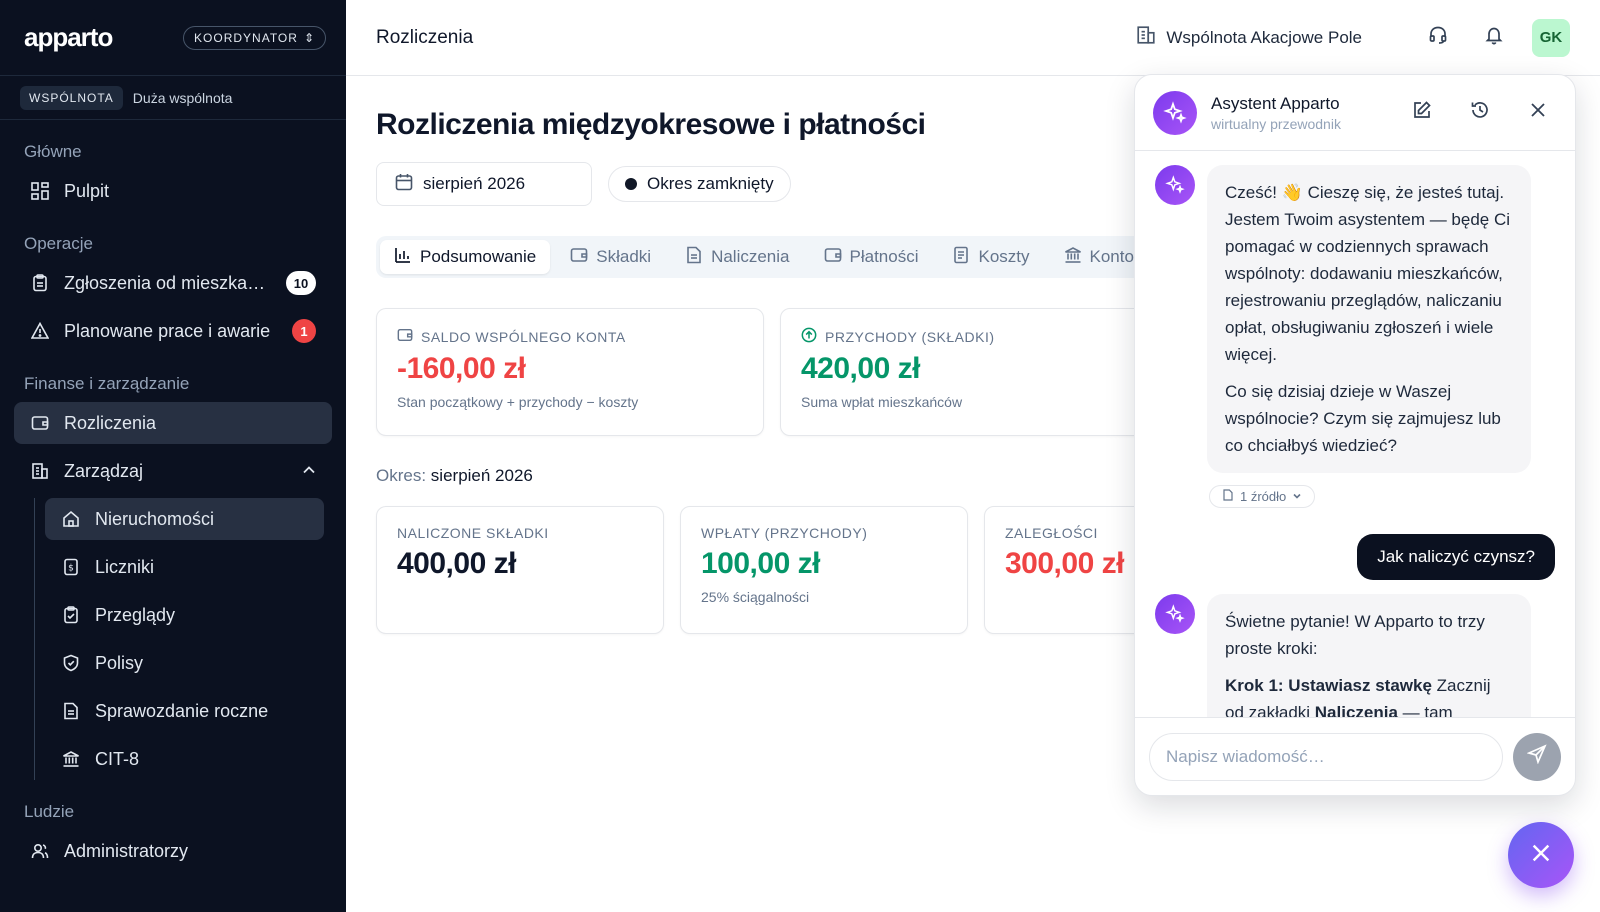 Image resolution: width=1600 pixels, height=912 pixels. What do you see at coordinates (401, 475) in the screenshot?
I see `period-label: Okres:` at bounding box center [401, 475].